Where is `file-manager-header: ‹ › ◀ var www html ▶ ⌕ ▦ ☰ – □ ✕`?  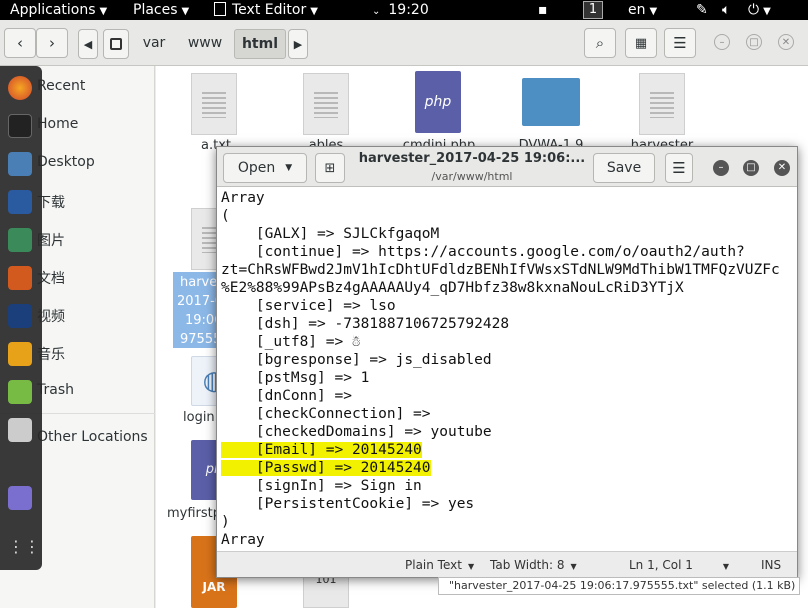 file-manager-header: ‹ › ◀ var www html ▶ ⌕ ▦ ☰ – □ ✕ is located at coordinates (404, 43).